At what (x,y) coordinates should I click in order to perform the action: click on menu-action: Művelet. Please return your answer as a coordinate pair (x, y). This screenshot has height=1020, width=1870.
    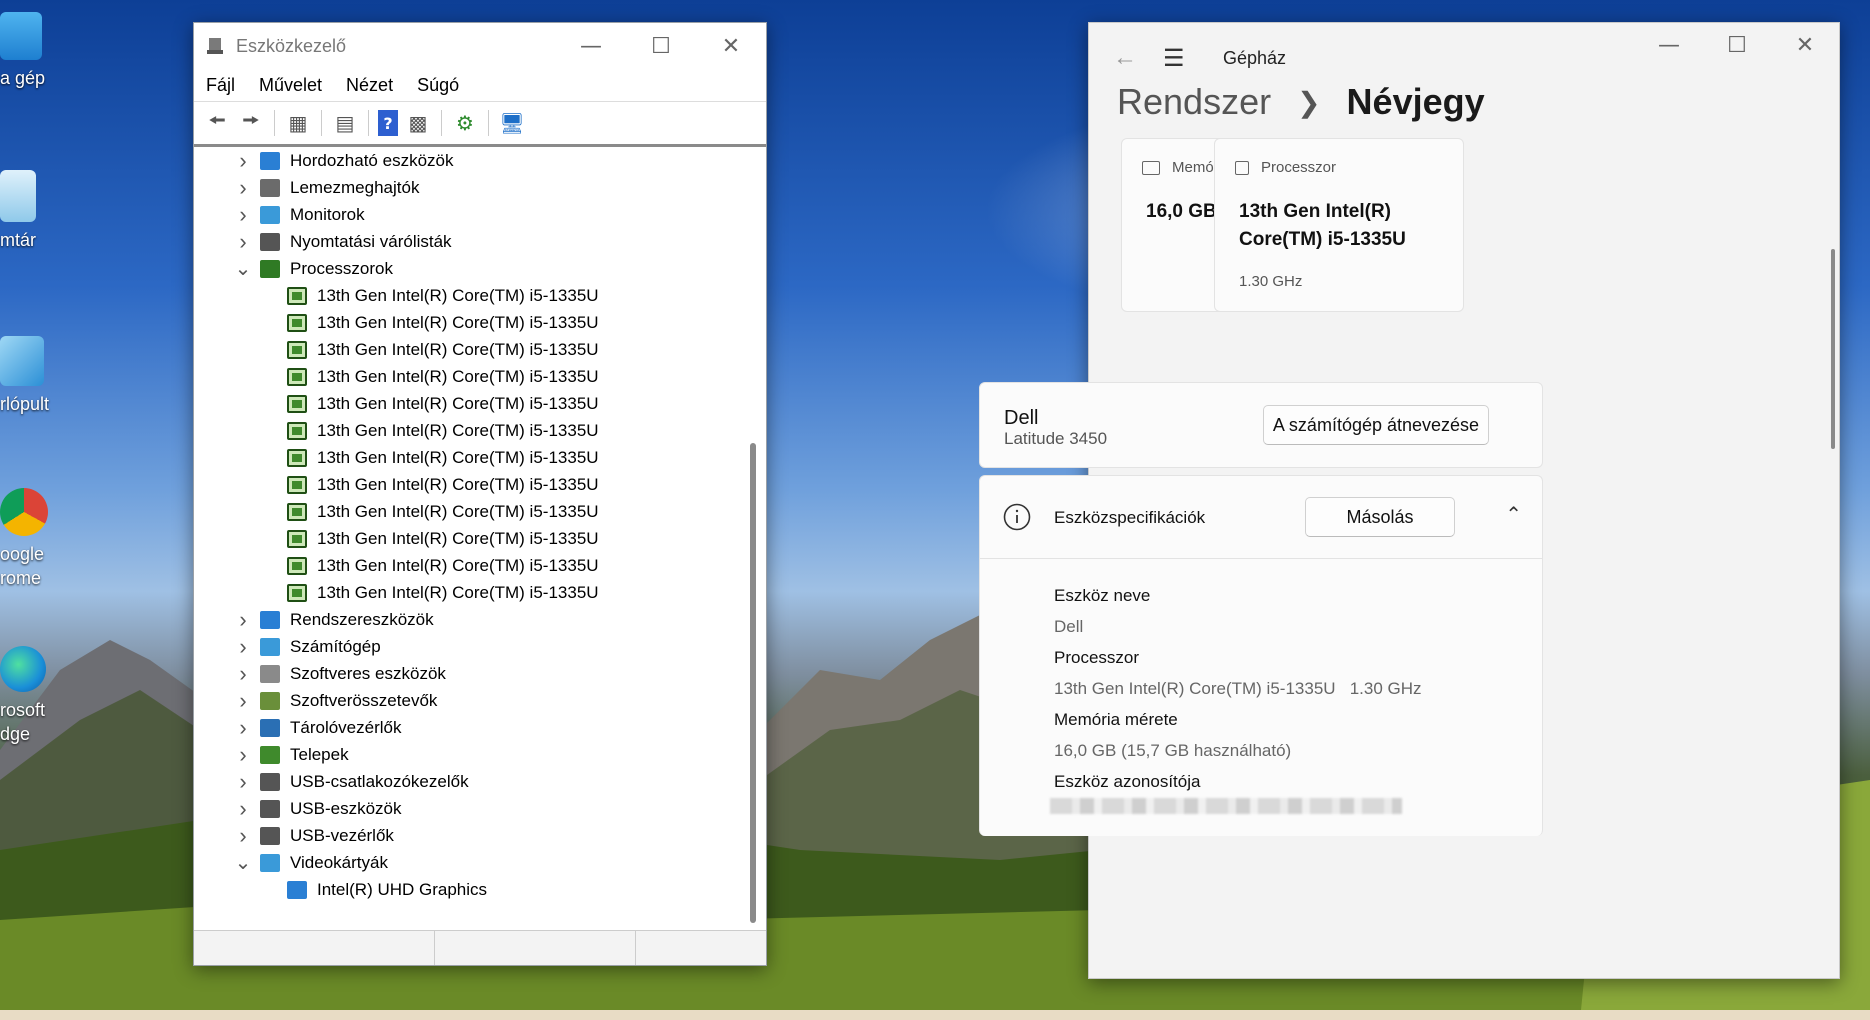
    Looking at the image, I should click on (290, 85).